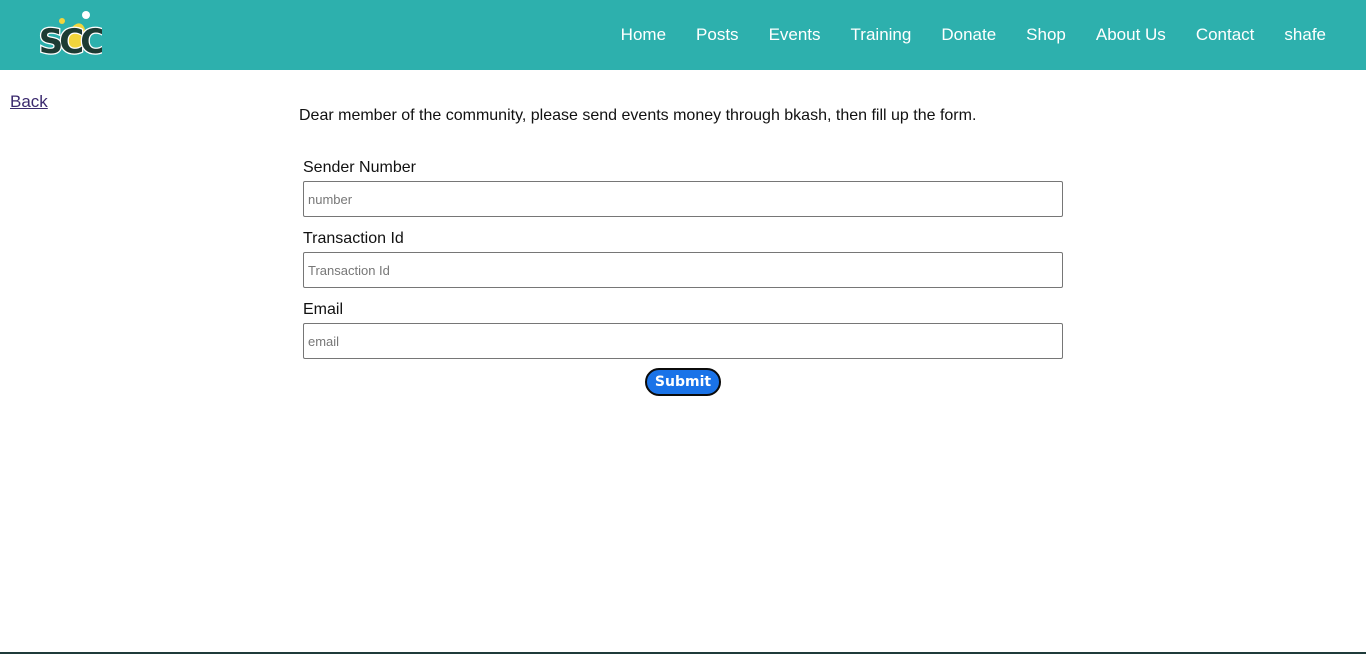 The width and height of the screenshot is (1366, 654). Describe the element at coordinates (643, 35) in the screenshot. I see `nav-home: Home` at that location.